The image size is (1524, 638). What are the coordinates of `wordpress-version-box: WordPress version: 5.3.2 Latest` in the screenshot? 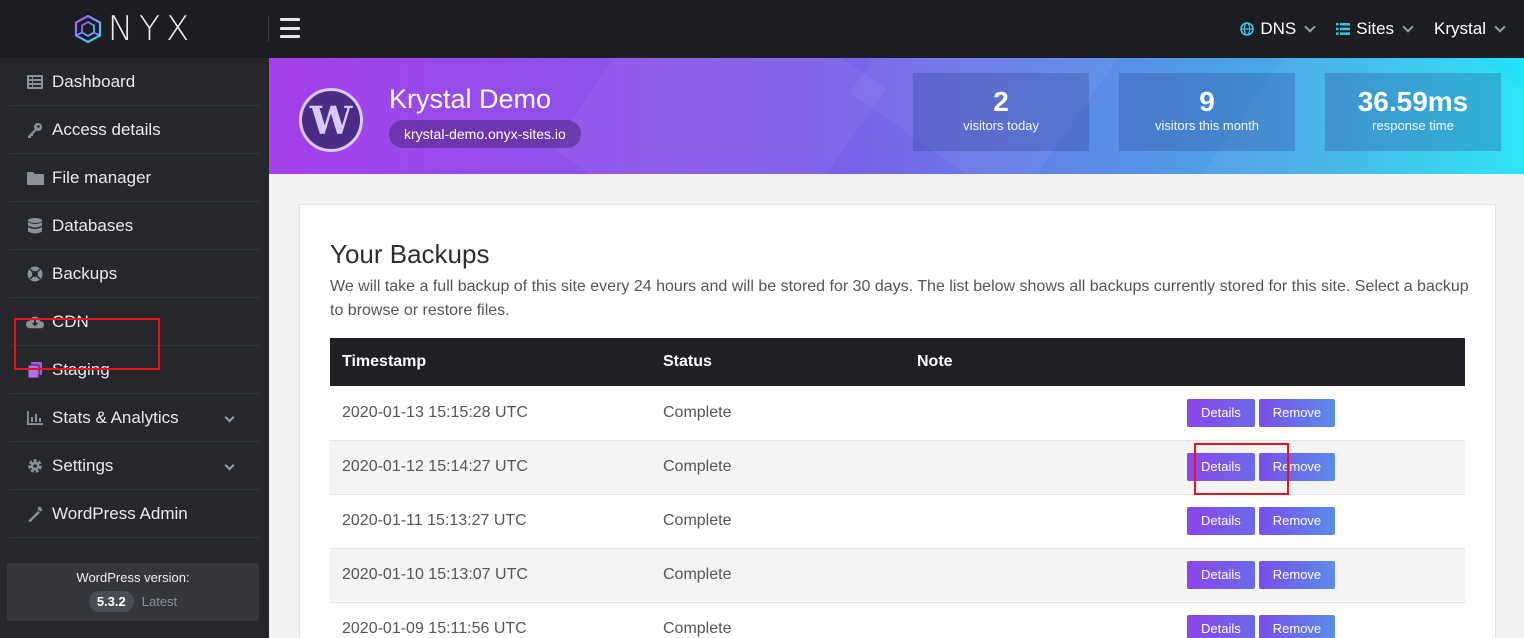 It's located at (133, 592).